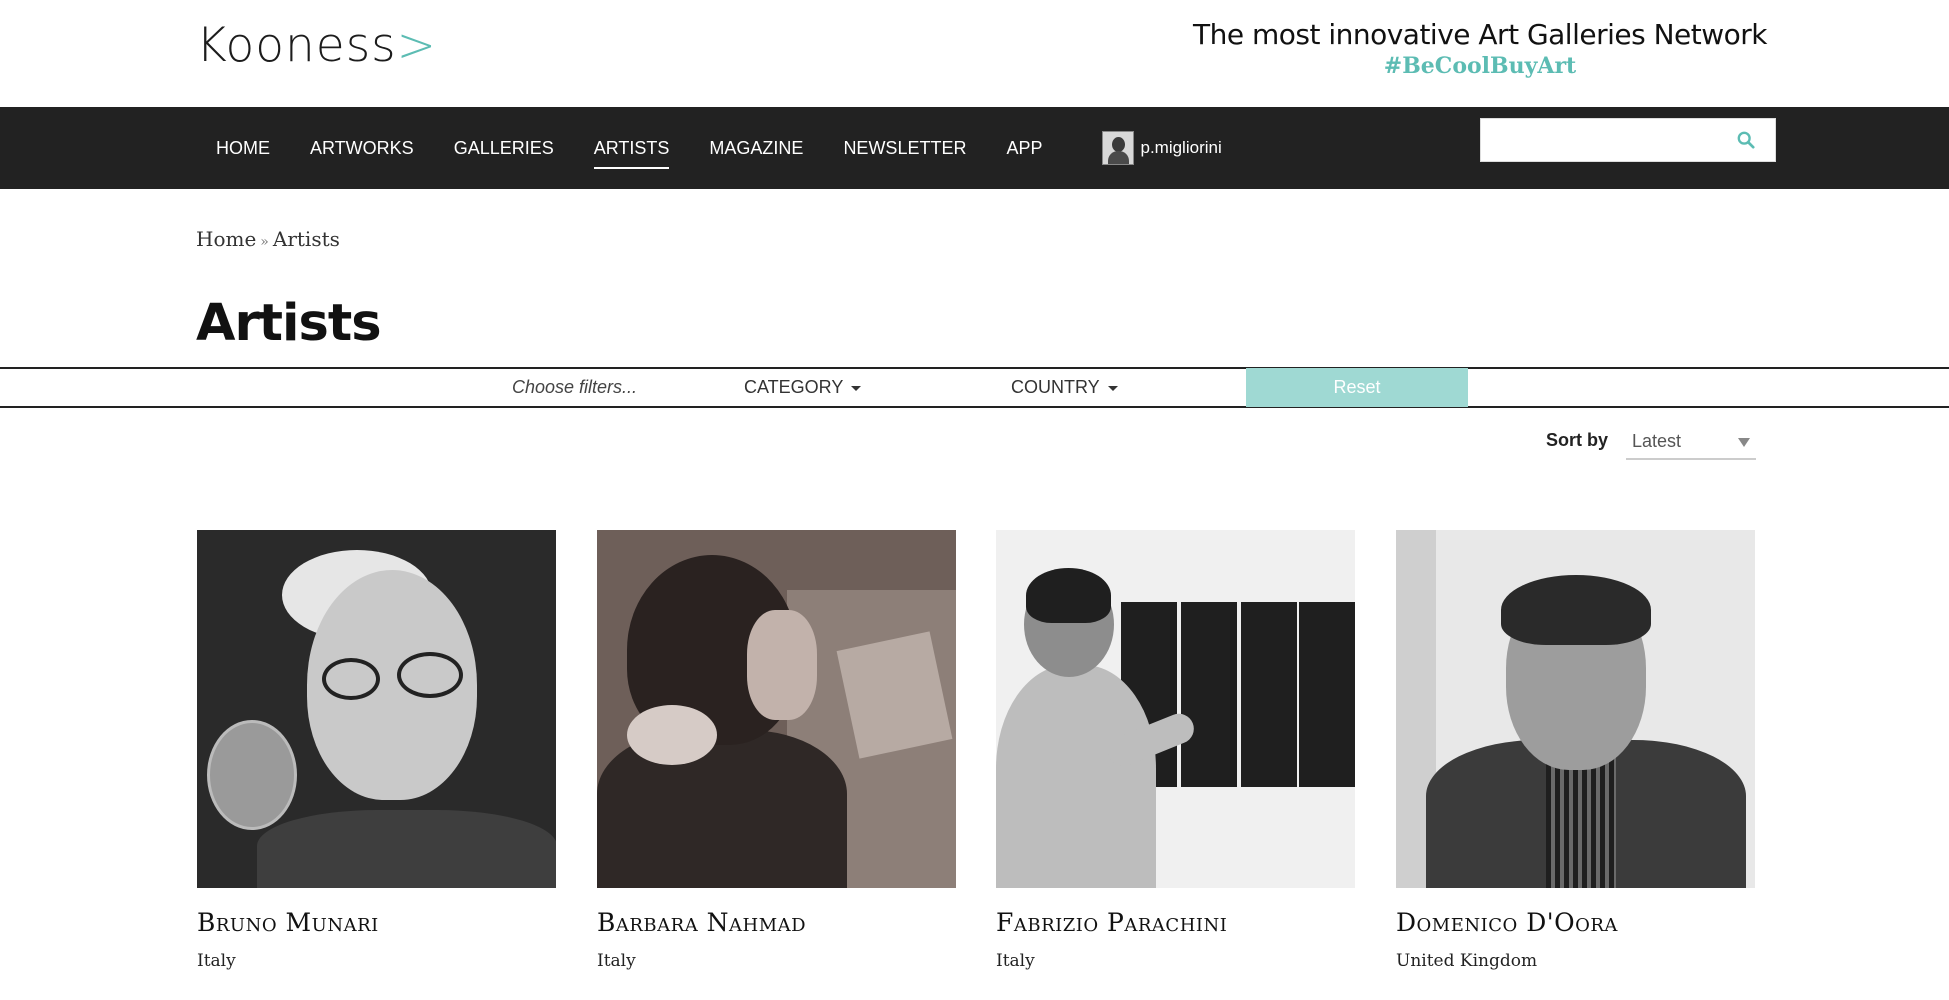  What do you see at coordinates (1601, 140) in the screenshot?
I see `search-input` at bounding box center [1601, 140].